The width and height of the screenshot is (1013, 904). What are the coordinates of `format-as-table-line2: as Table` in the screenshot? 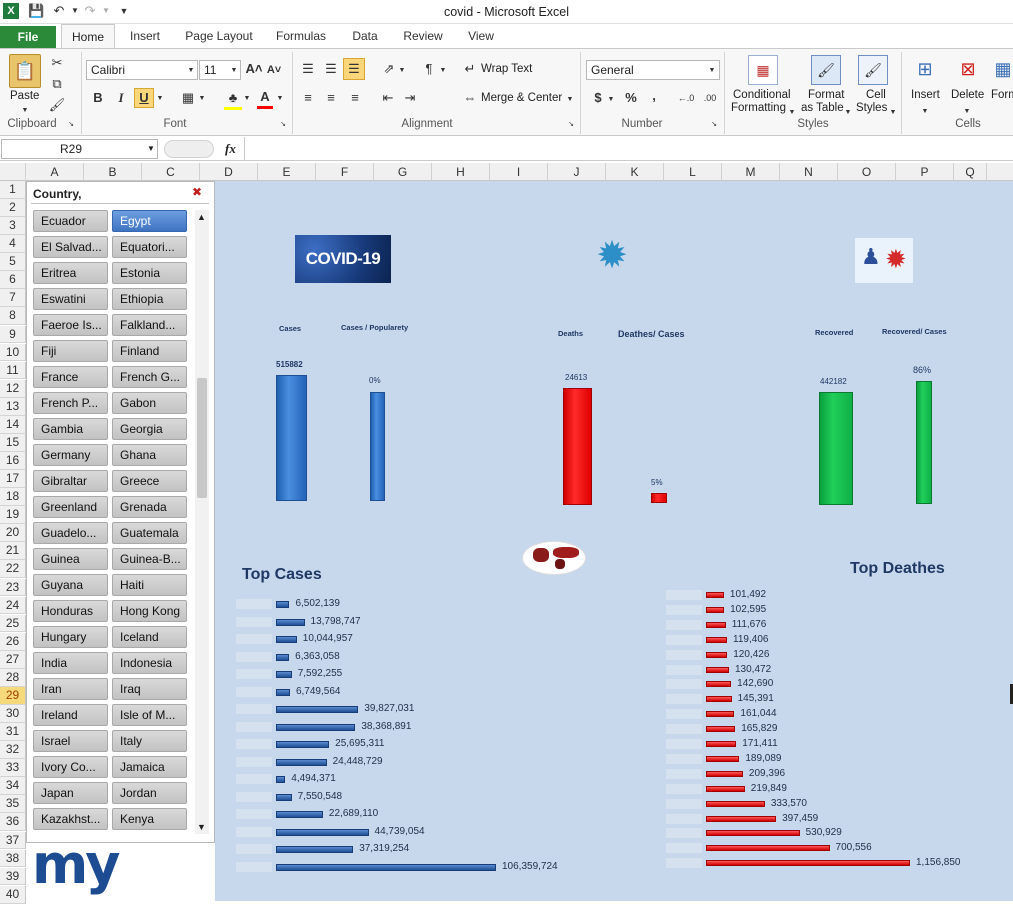 It's located at (822, 108).